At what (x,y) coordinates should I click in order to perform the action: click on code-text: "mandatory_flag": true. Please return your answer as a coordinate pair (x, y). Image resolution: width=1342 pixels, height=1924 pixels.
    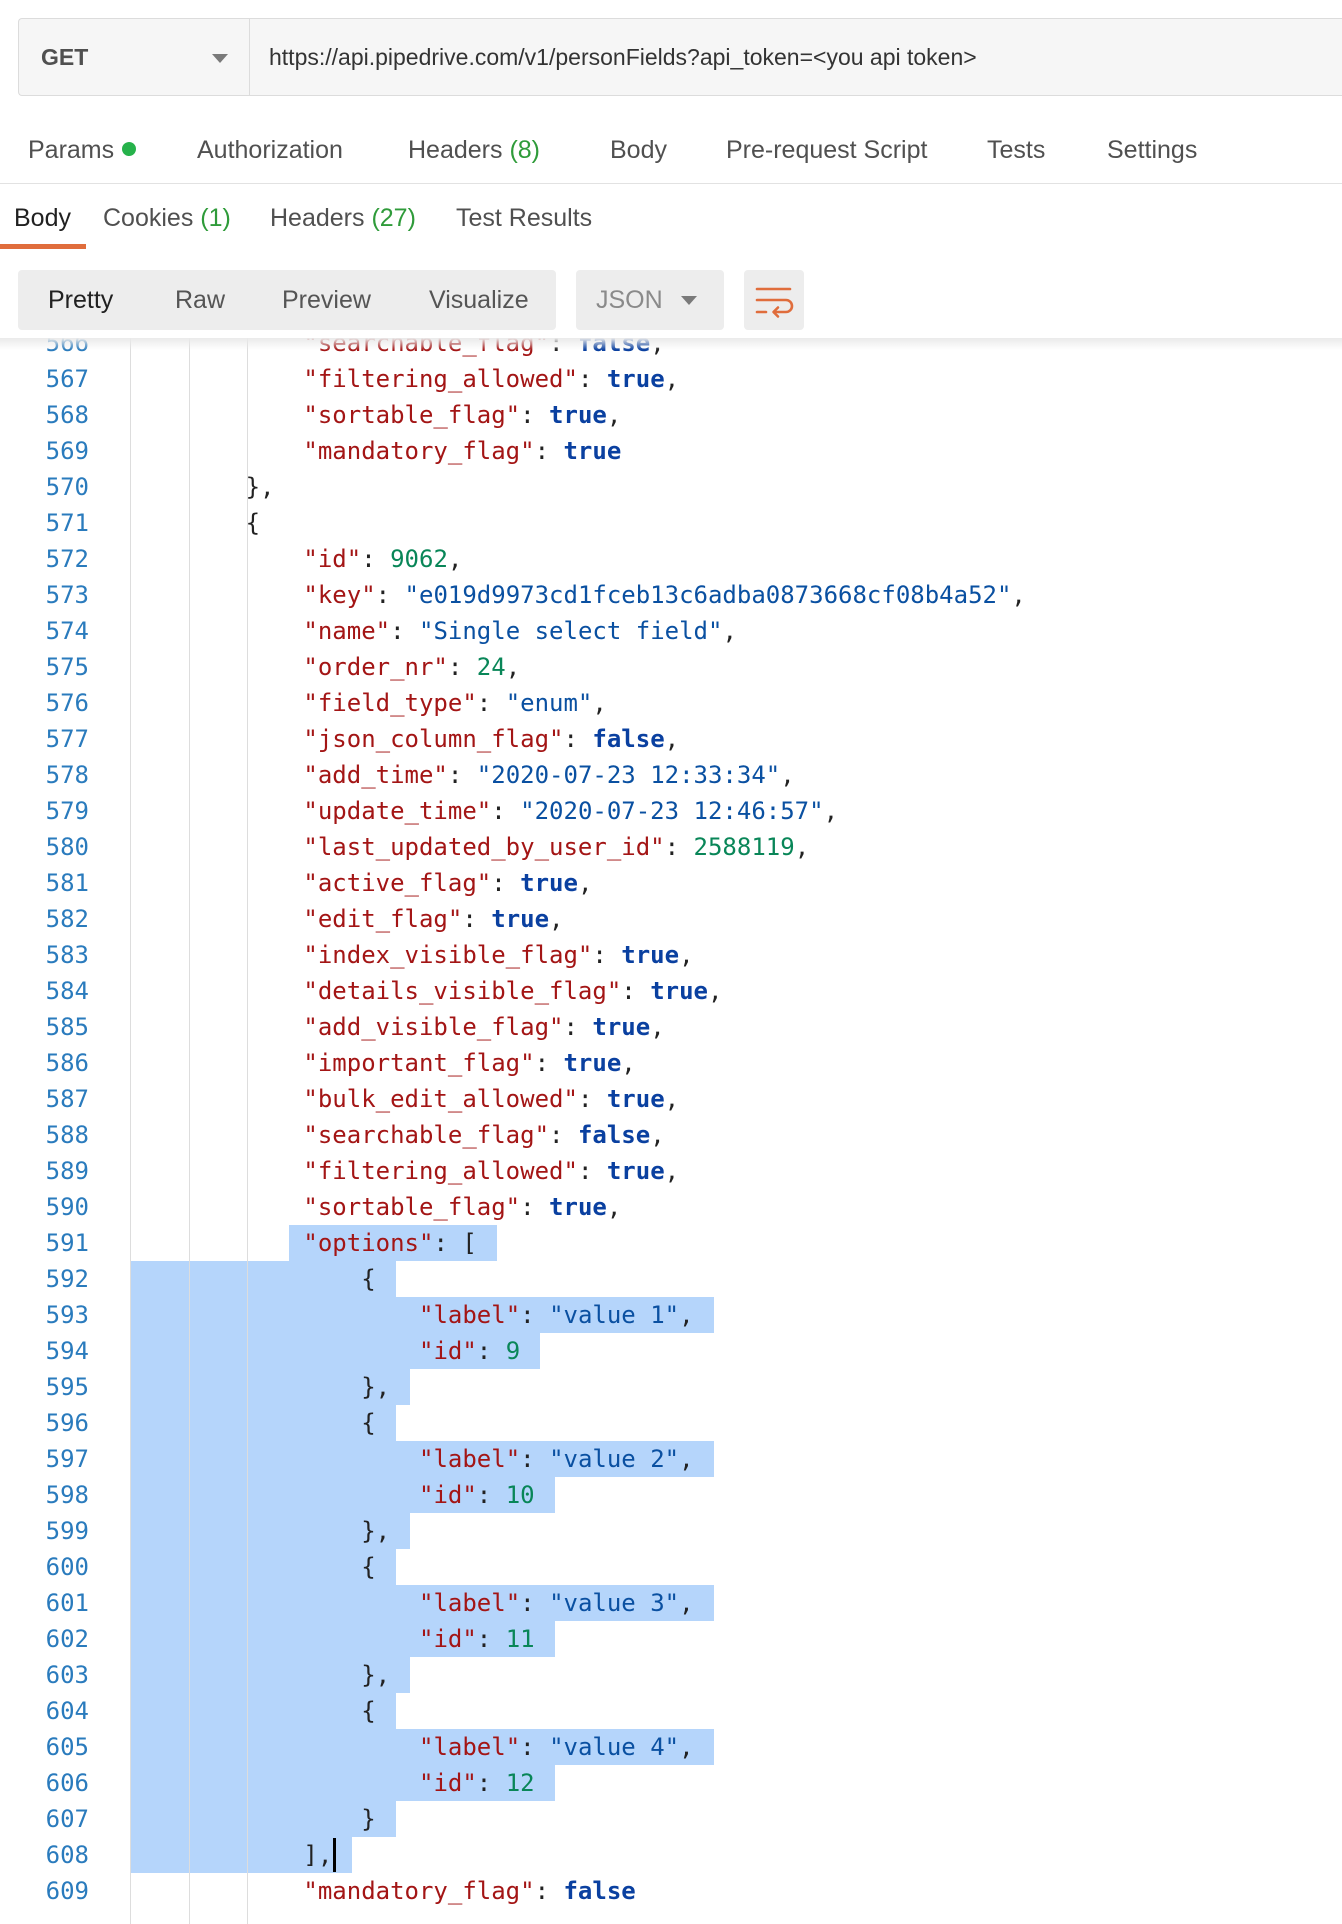
    Looking at the image, I should click on (462, 451).